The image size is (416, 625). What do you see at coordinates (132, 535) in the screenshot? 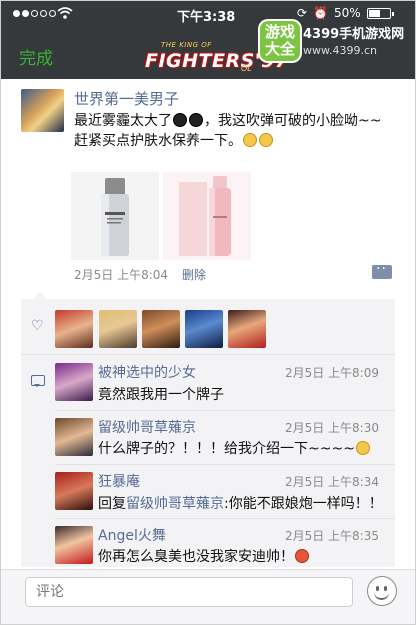
I see `commenter-name: Angel火舞` at bounding box center [132, 535].